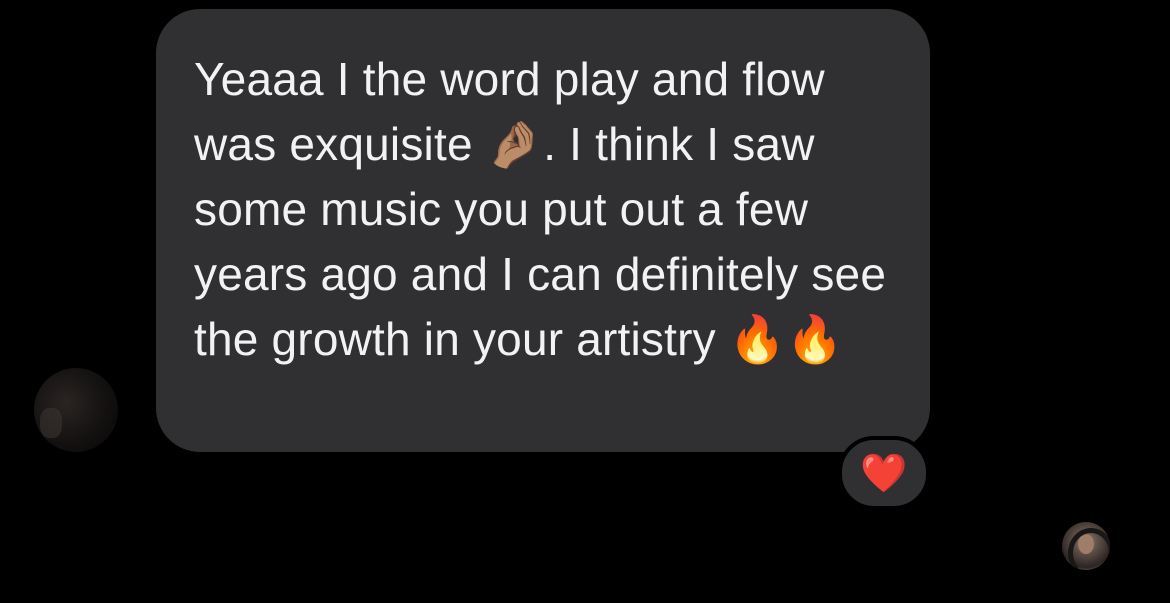  I want to click on heart-reaction-badge: ❤️, so click(884, 473).